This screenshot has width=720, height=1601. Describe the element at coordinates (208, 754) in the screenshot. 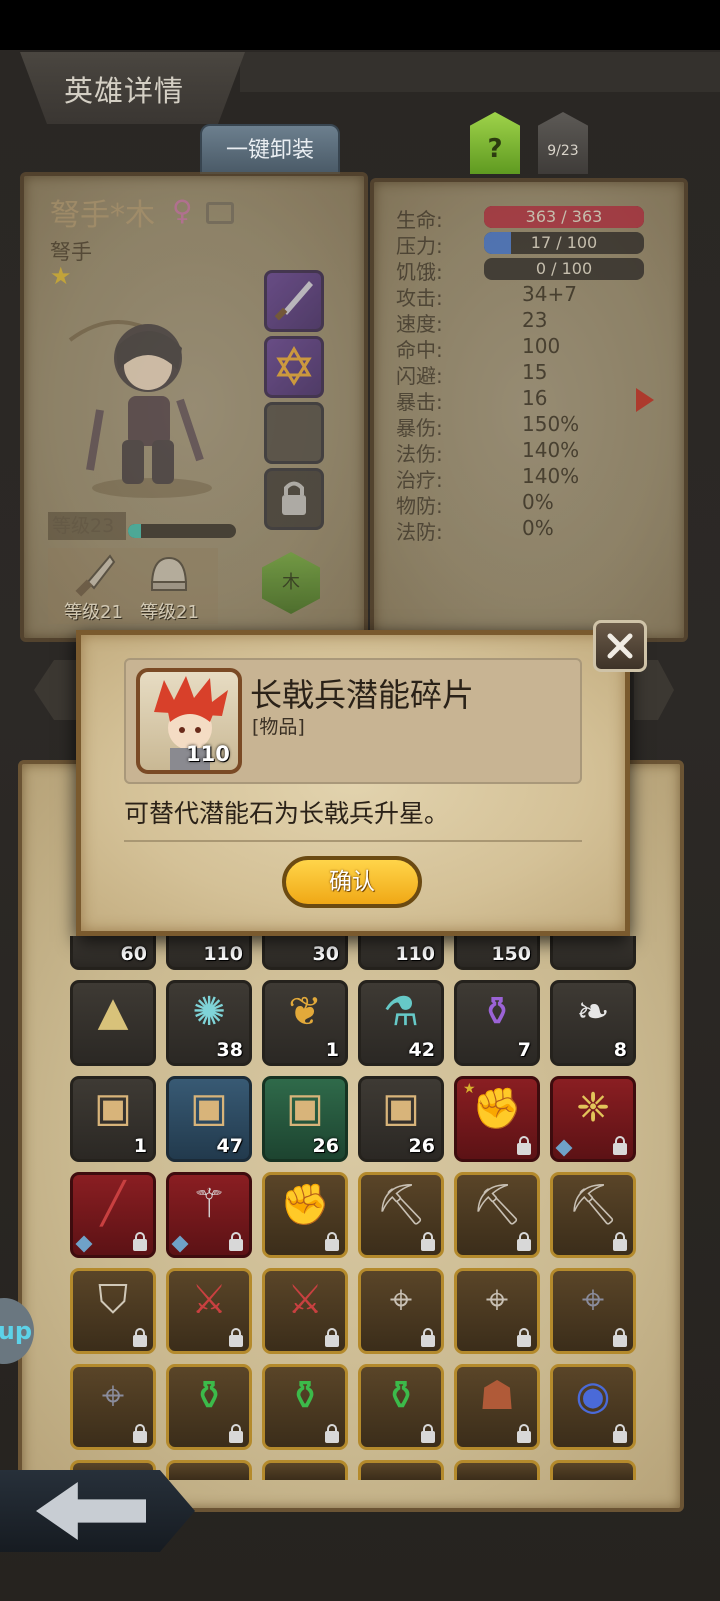

I see `item-count: 110` at that location.